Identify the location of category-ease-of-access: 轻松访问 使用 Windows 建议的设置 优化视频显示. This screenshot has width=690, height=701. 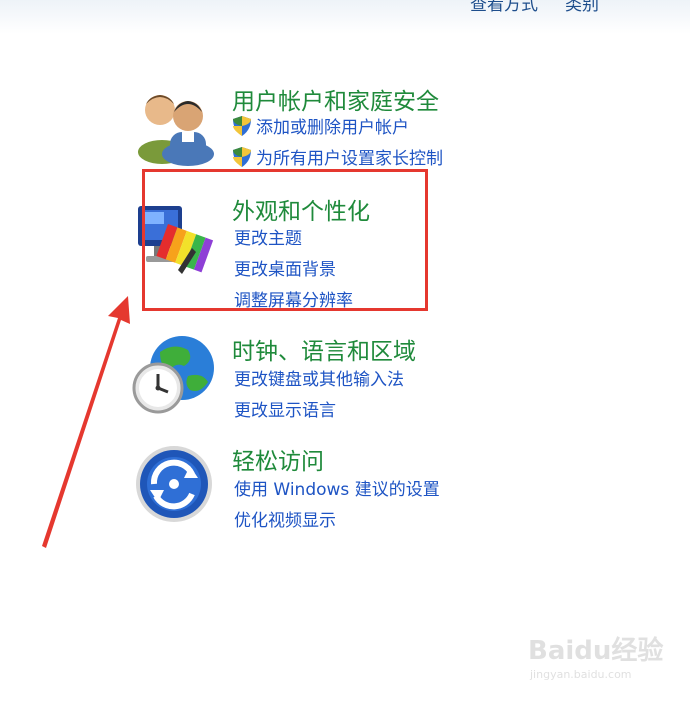
(320, 487).